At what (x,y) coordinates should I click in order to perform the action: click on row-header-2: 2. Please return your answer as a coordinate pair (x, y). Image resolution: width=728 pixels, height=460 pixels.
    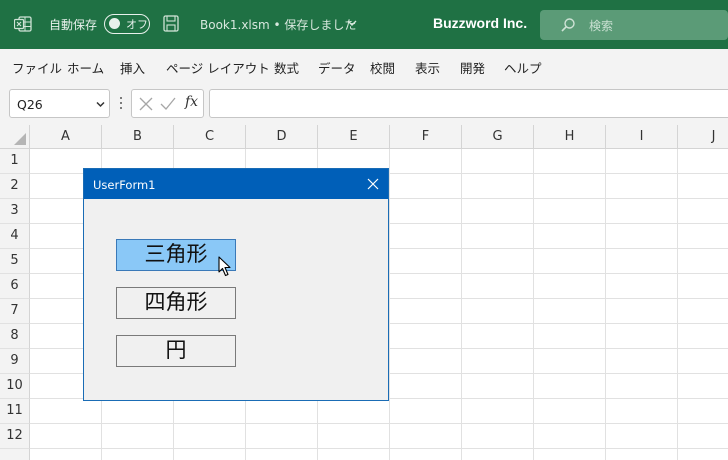
    Looking at the image, I should click on (15, 186).